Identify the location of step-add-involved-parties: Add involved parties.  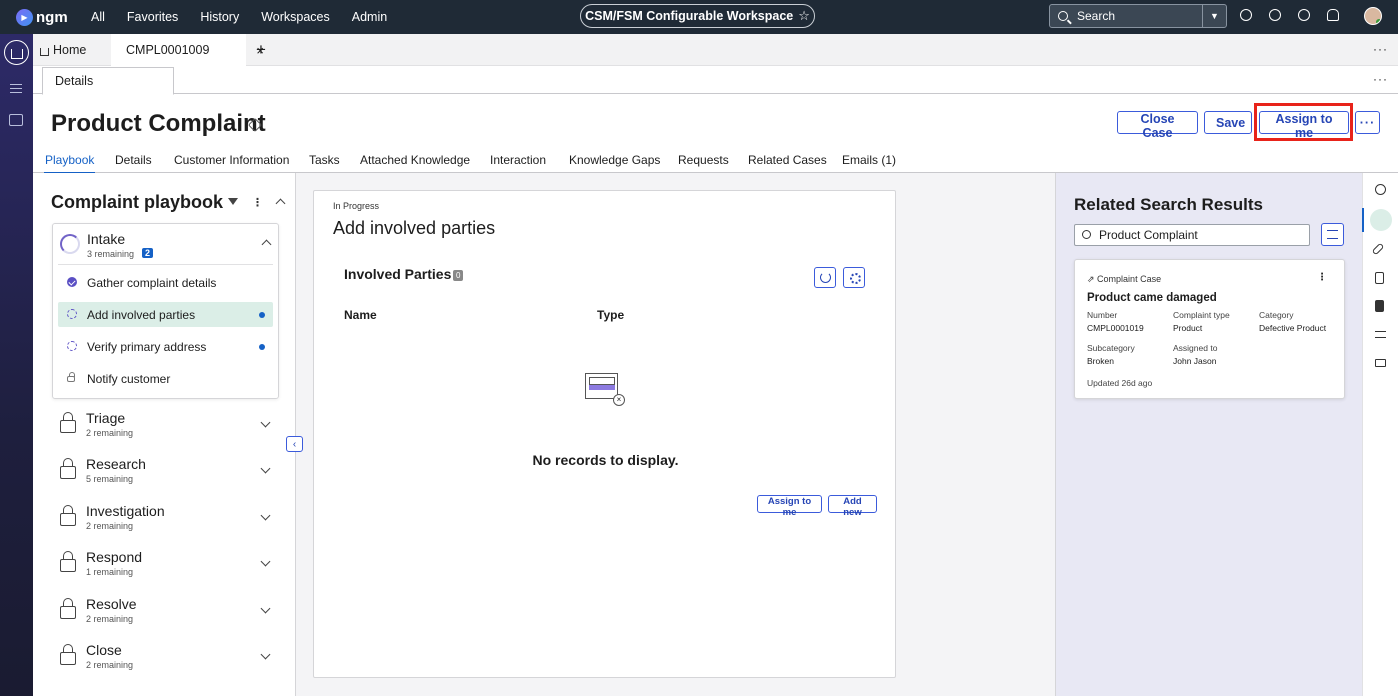
(165, 314).